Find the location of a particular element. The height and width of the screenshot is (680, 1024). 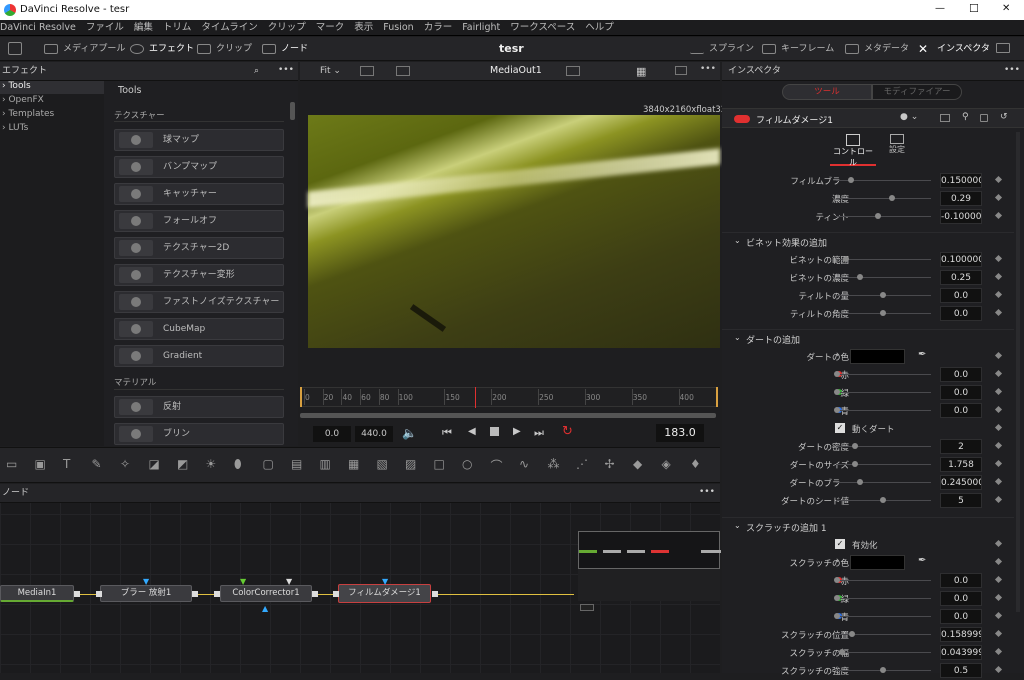

tool-strip-icon: ⋰ is located at coordinates (582, 464).